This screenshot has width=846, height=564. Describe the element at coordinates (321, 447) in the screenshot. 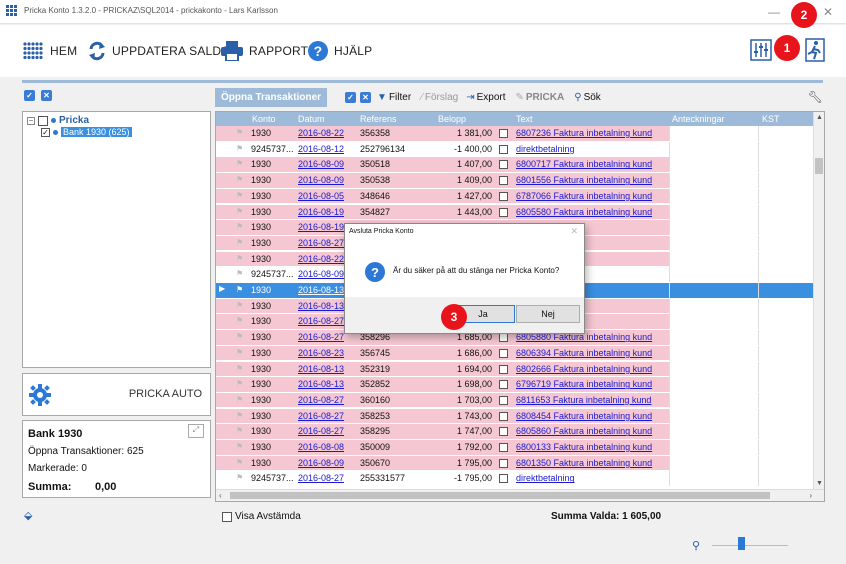

I see `cell-datum: 2016-08-08` at that location.